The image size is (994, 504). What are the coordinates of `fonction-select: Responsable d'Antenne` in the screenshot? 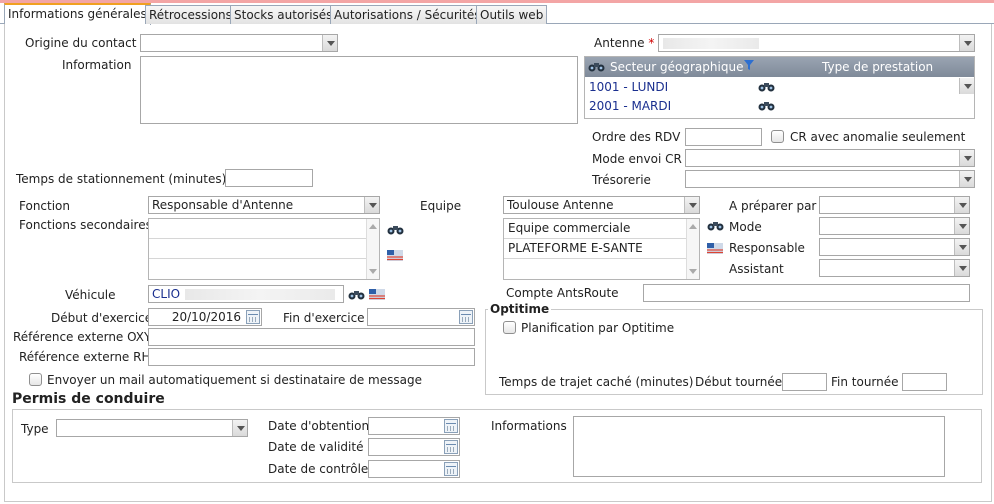 It's located at (264, 205).